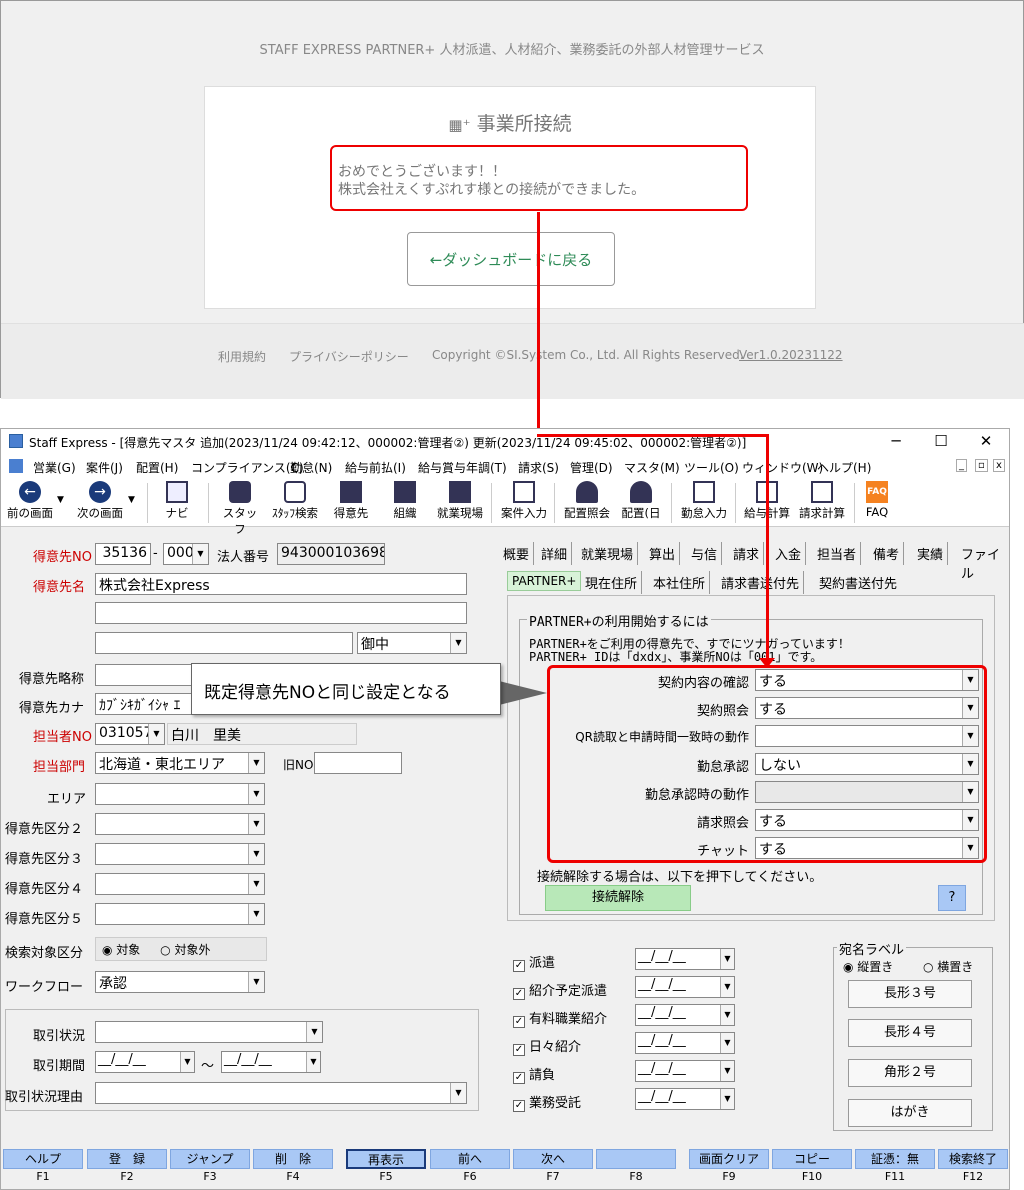 This screenshot has height=1190, width=1024. I want to click on help-button: ?, so click(952, 898).